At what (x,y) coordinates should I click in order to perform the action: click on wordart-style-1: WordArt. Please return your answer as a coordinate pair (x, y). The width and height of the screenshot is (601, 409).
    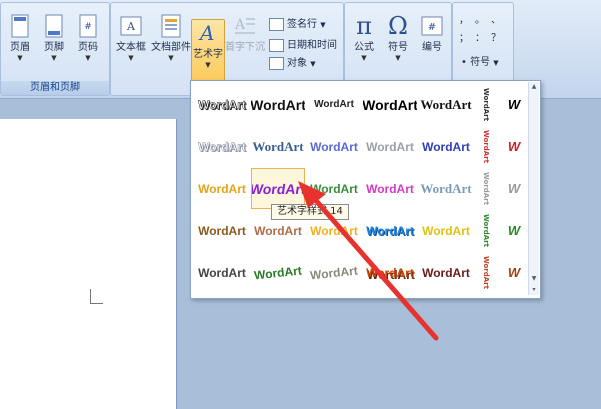
    Looking at the image, I should click on (222, 104).